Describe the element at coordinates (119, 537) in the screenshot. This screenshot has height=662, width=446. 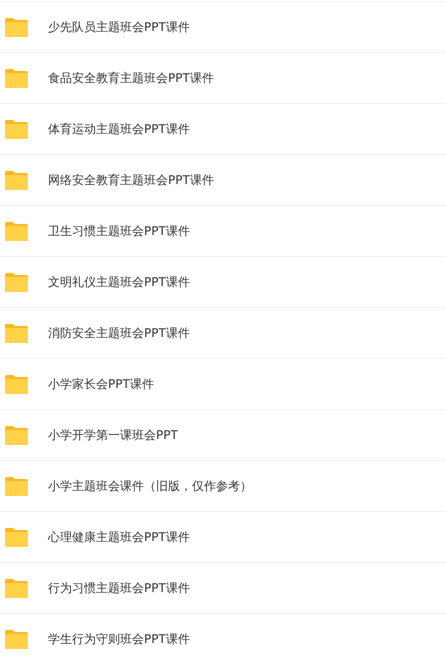
I see `folder-name: 心理健康主题班会PPT课件` at that location.